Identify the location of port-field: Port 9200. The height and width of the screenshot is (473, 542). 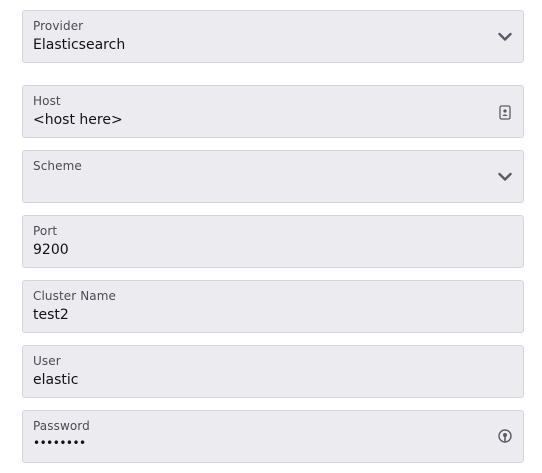
(273, 241).